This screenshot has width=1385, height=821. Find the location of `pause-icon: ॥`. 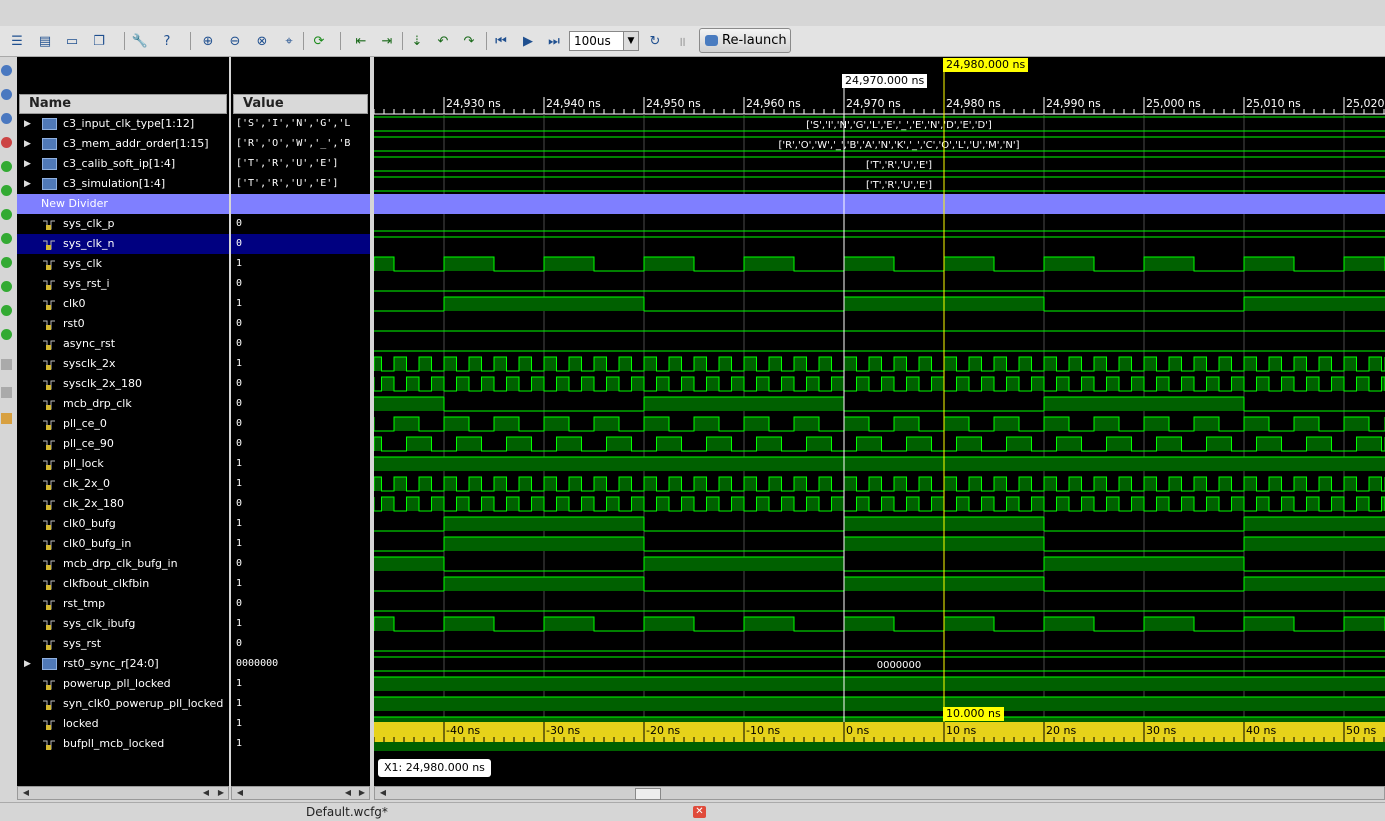

pause-icon: ॥ is located at coordinates (682, 41).